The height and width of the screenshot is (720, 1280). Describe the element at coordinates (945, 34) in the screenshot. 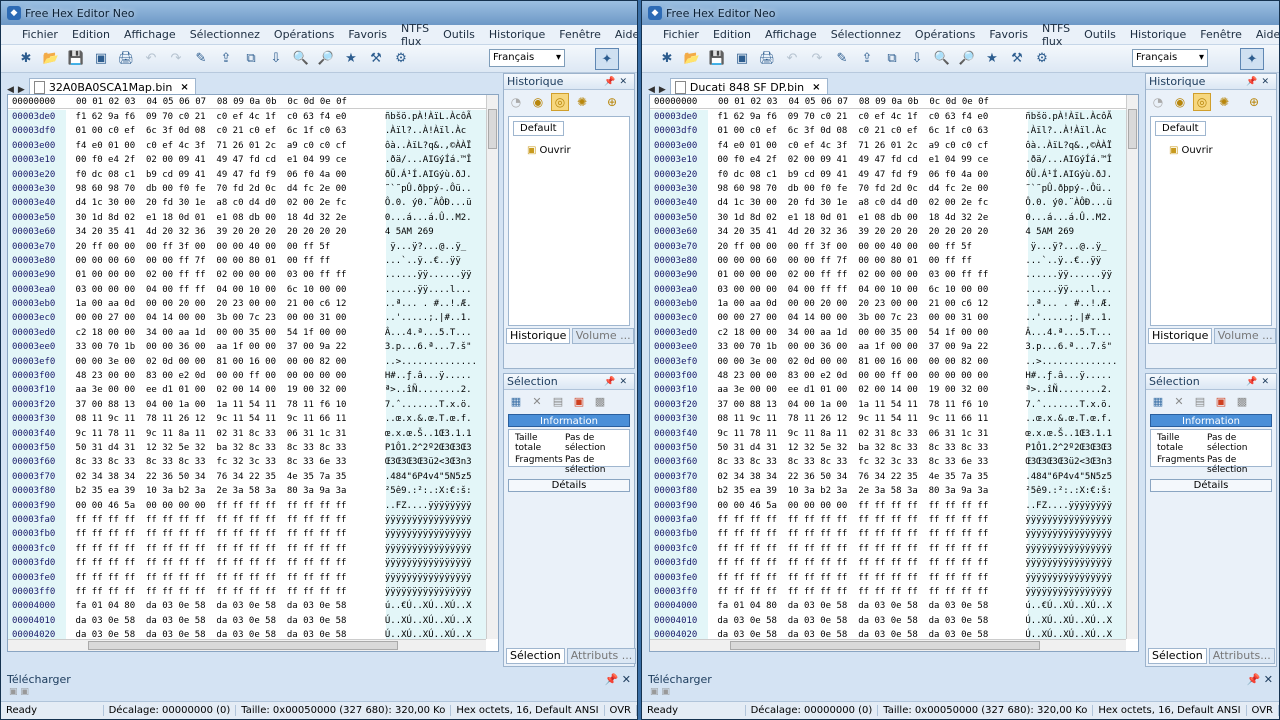

I see `menu-item: Opérations` at that location.